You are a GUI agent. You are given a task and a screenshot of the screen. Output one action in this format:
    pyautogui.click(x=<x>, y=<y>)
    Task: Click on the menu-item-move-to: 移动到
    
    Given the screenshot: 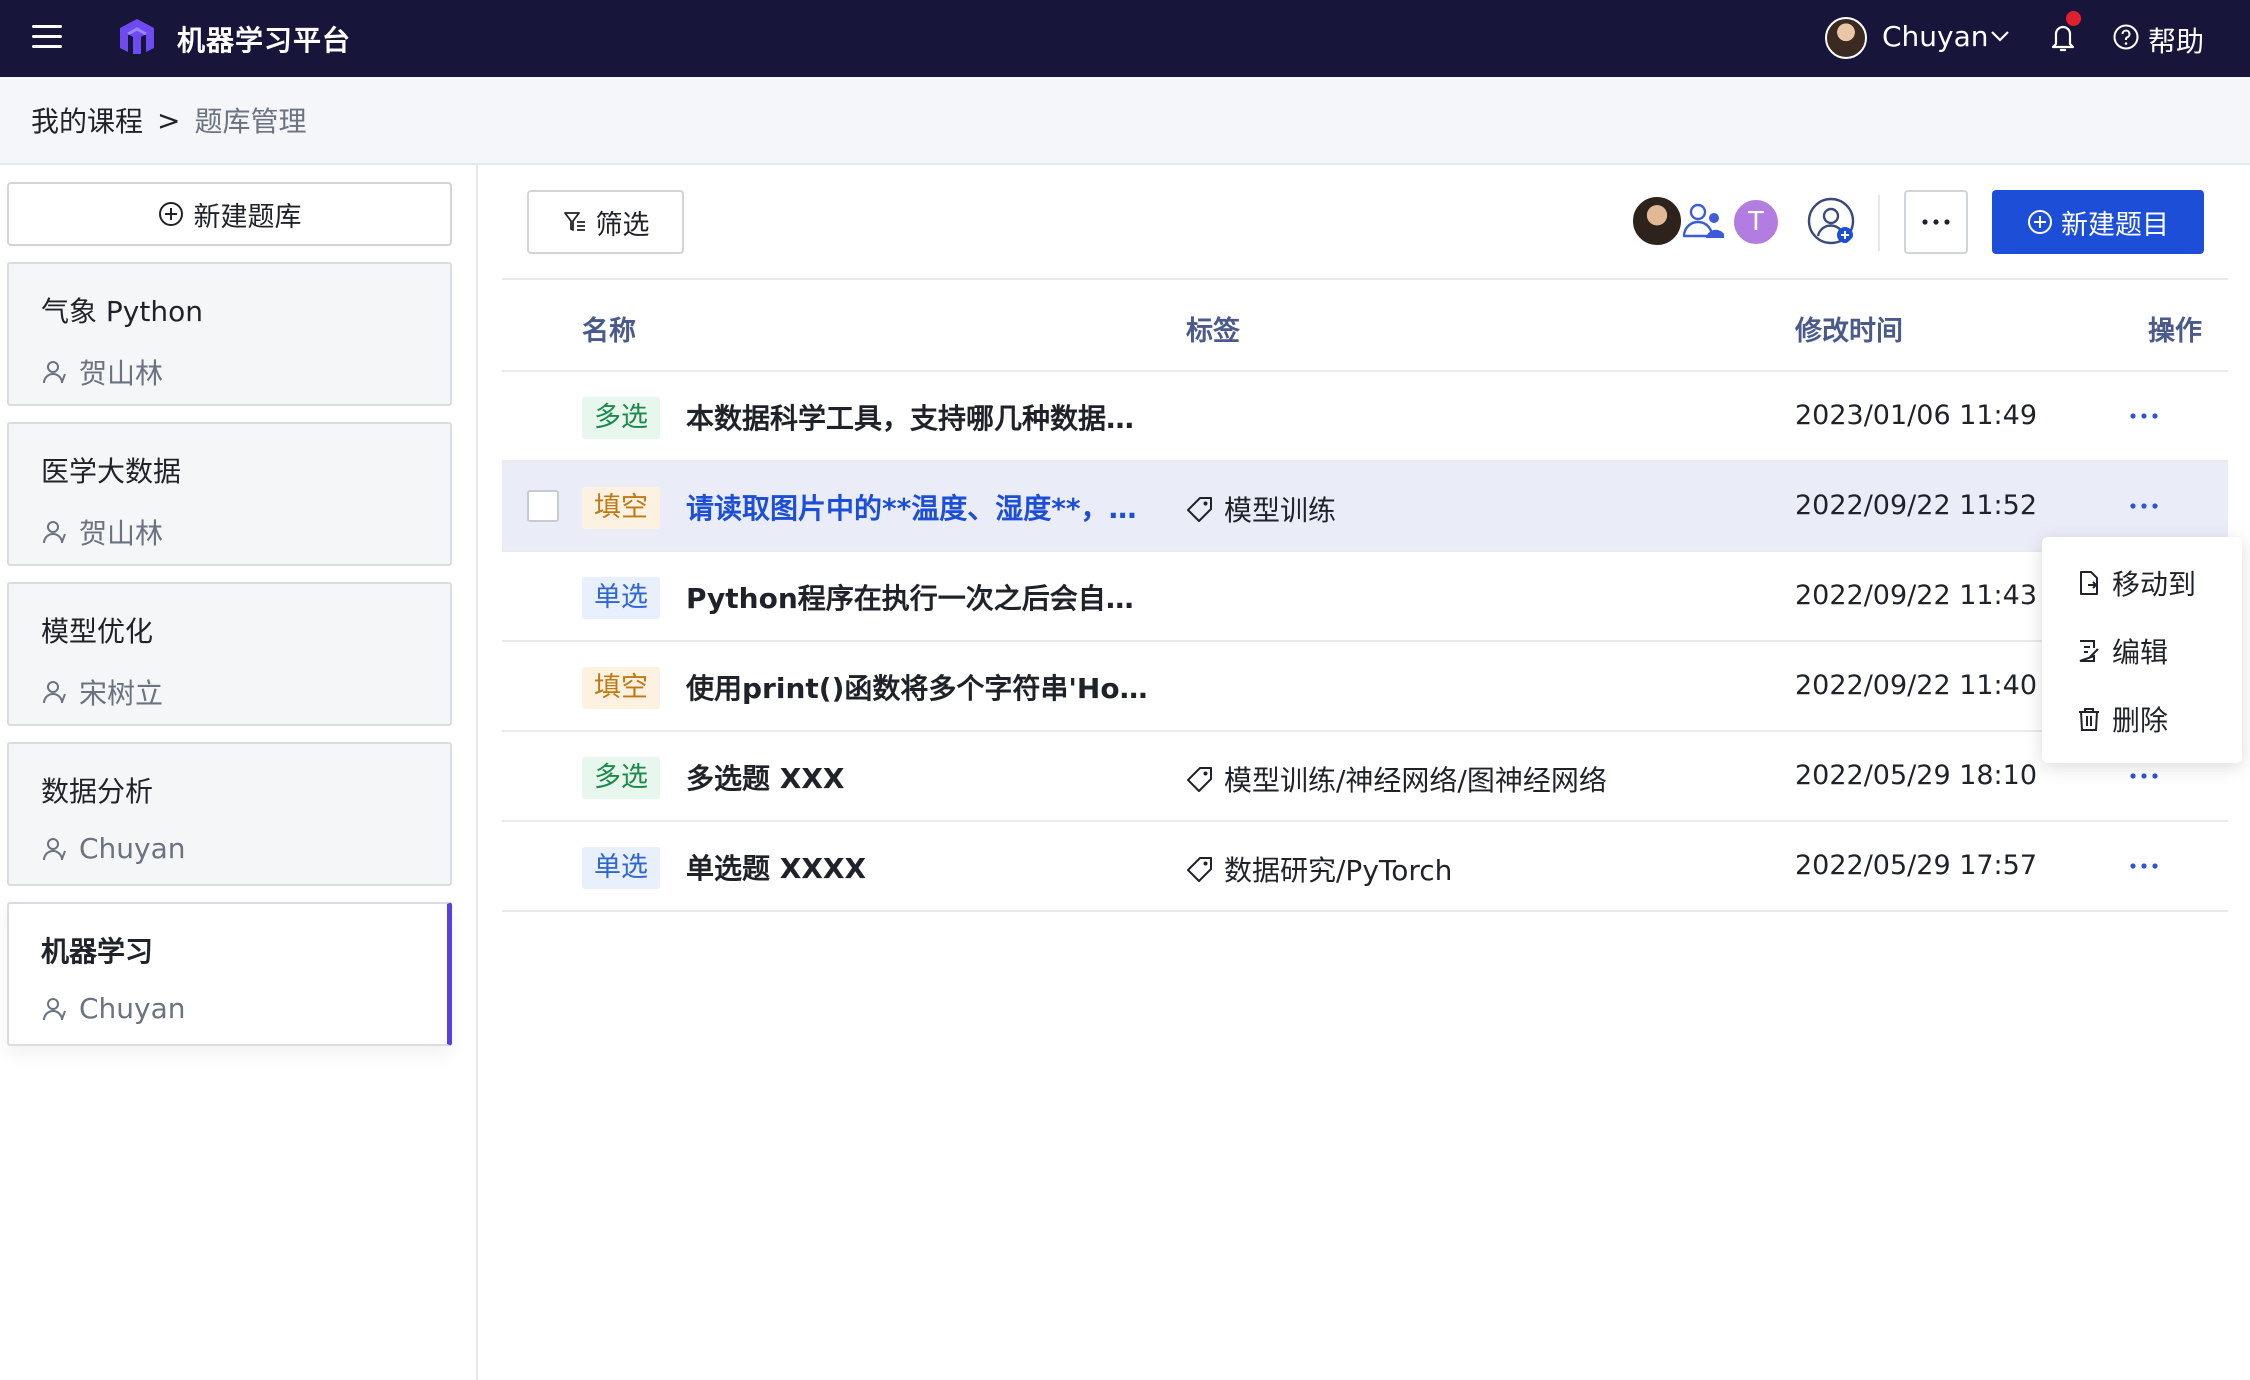 What is the action you would take?
    pyautogui.click(x=2142, y=583)
    